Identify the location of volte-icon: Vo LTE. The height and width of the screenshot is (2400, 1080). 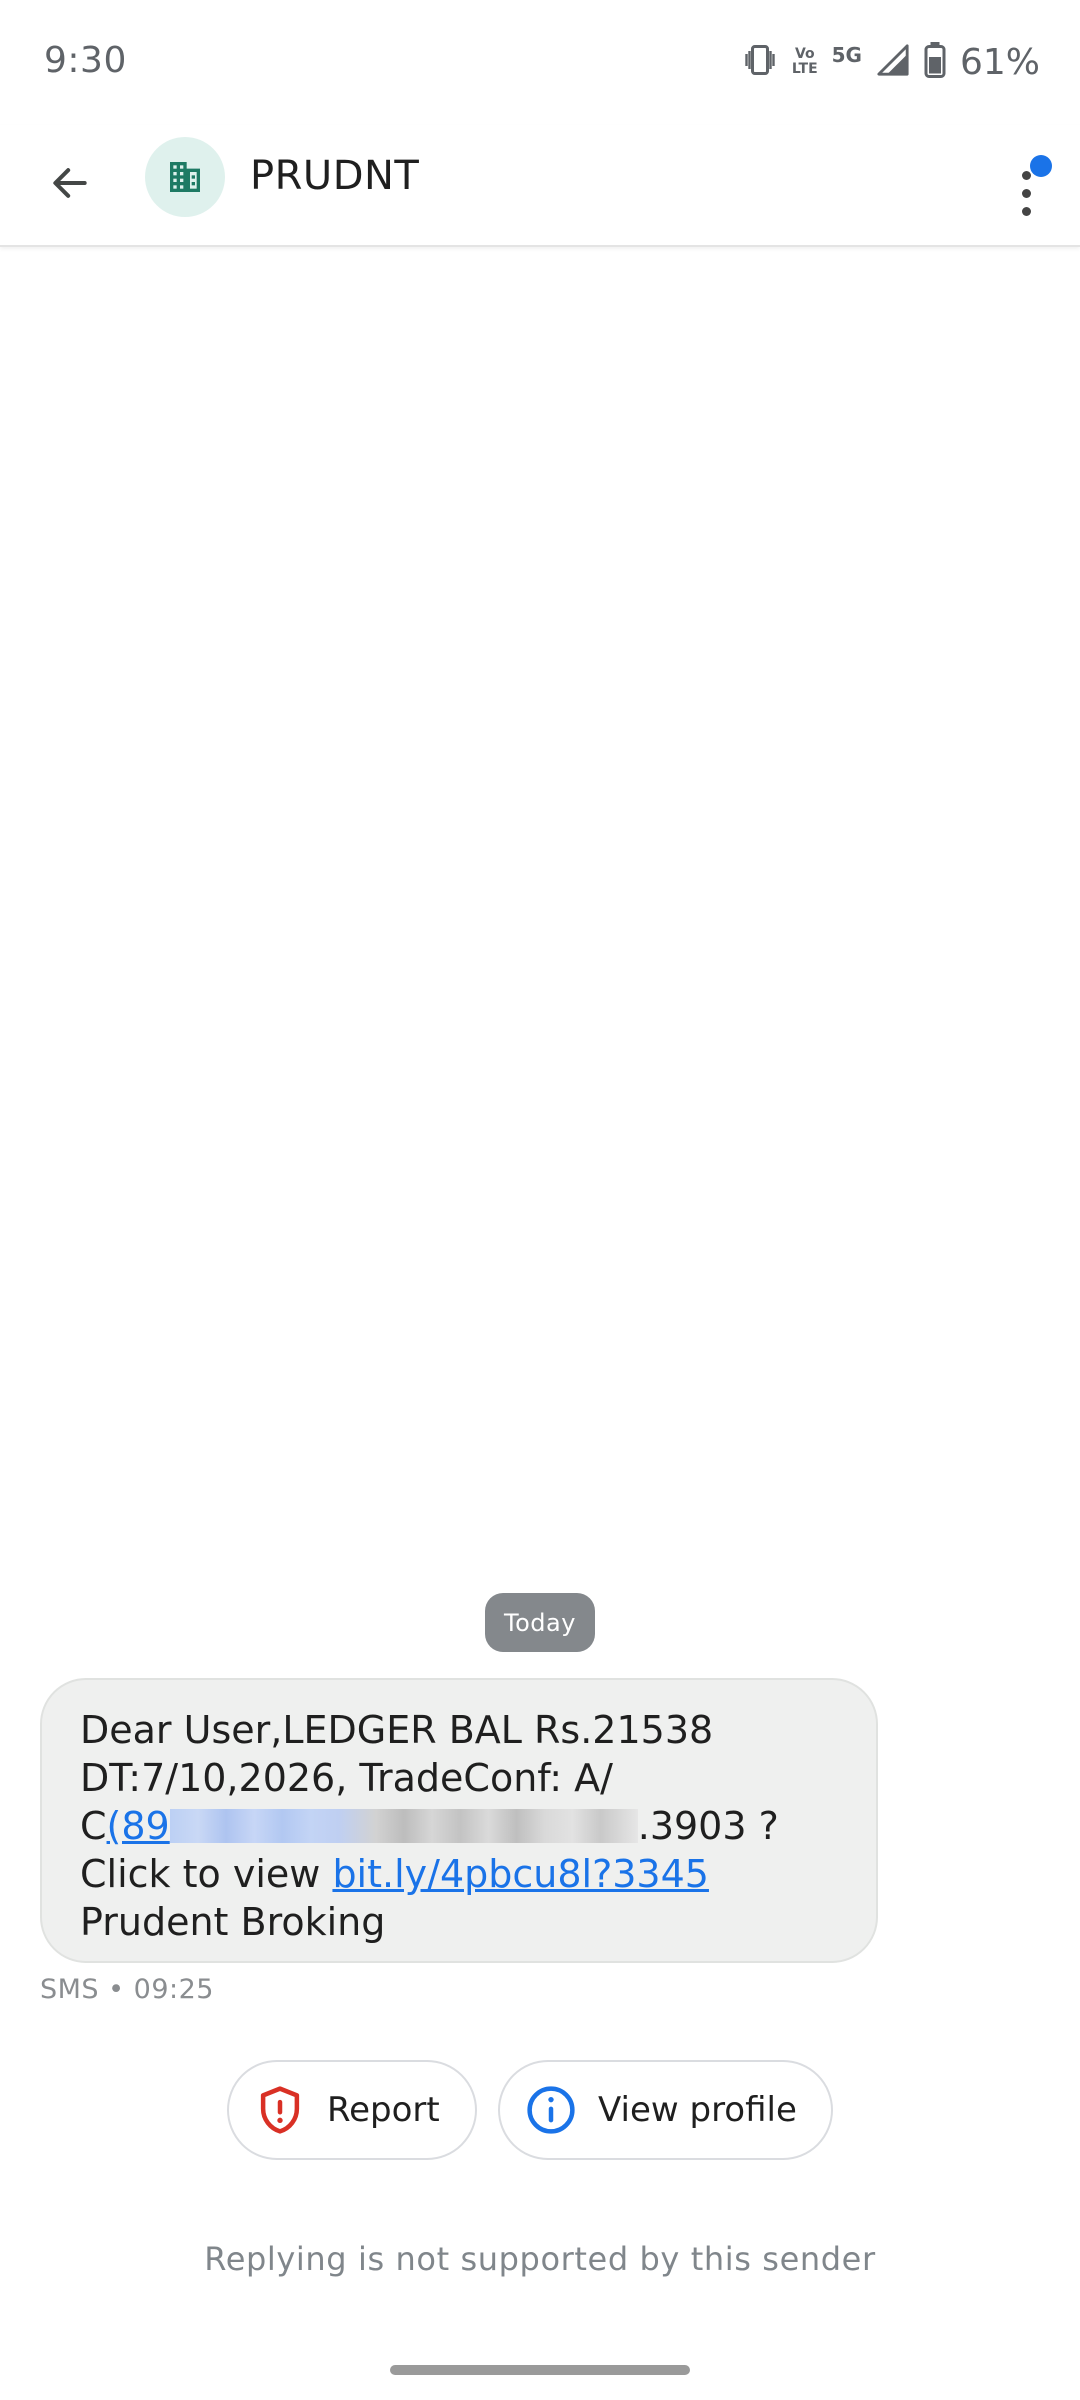
(805, 62).